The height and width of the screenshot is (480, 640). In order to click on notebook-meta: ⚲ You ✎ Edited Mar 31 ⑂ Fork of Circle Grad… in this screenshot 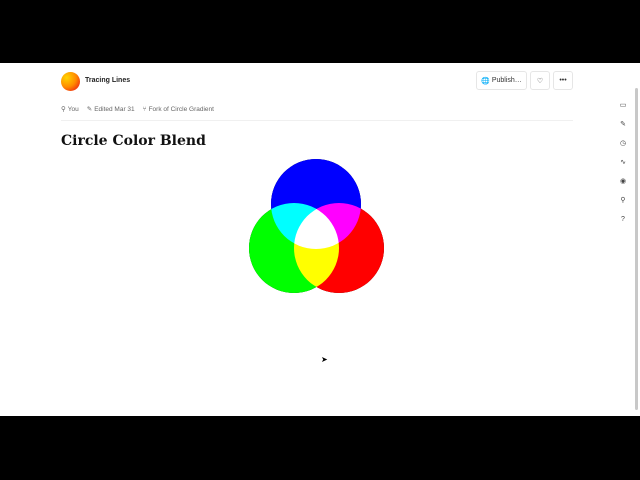, I will do `click(137, 109)`.